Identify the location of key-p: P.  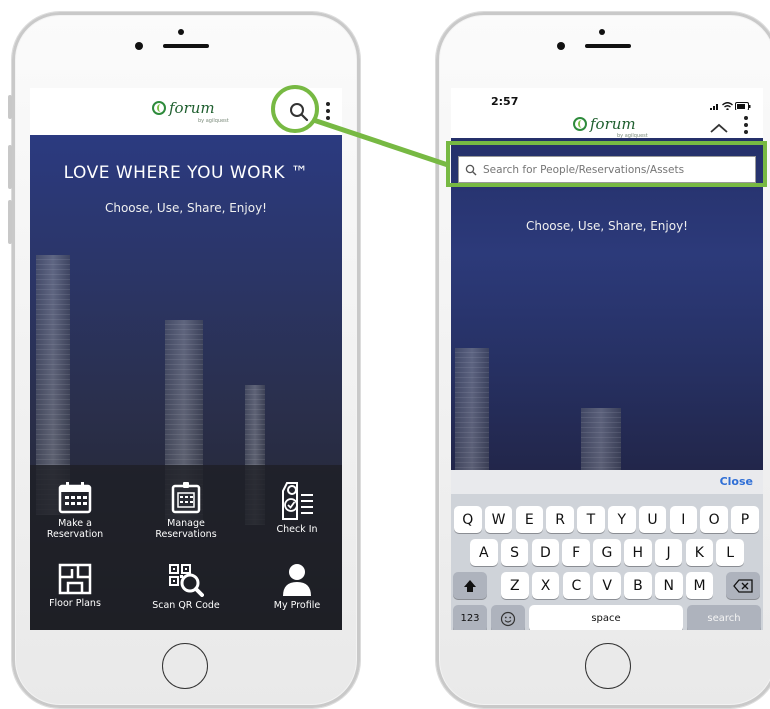
(745, 519).